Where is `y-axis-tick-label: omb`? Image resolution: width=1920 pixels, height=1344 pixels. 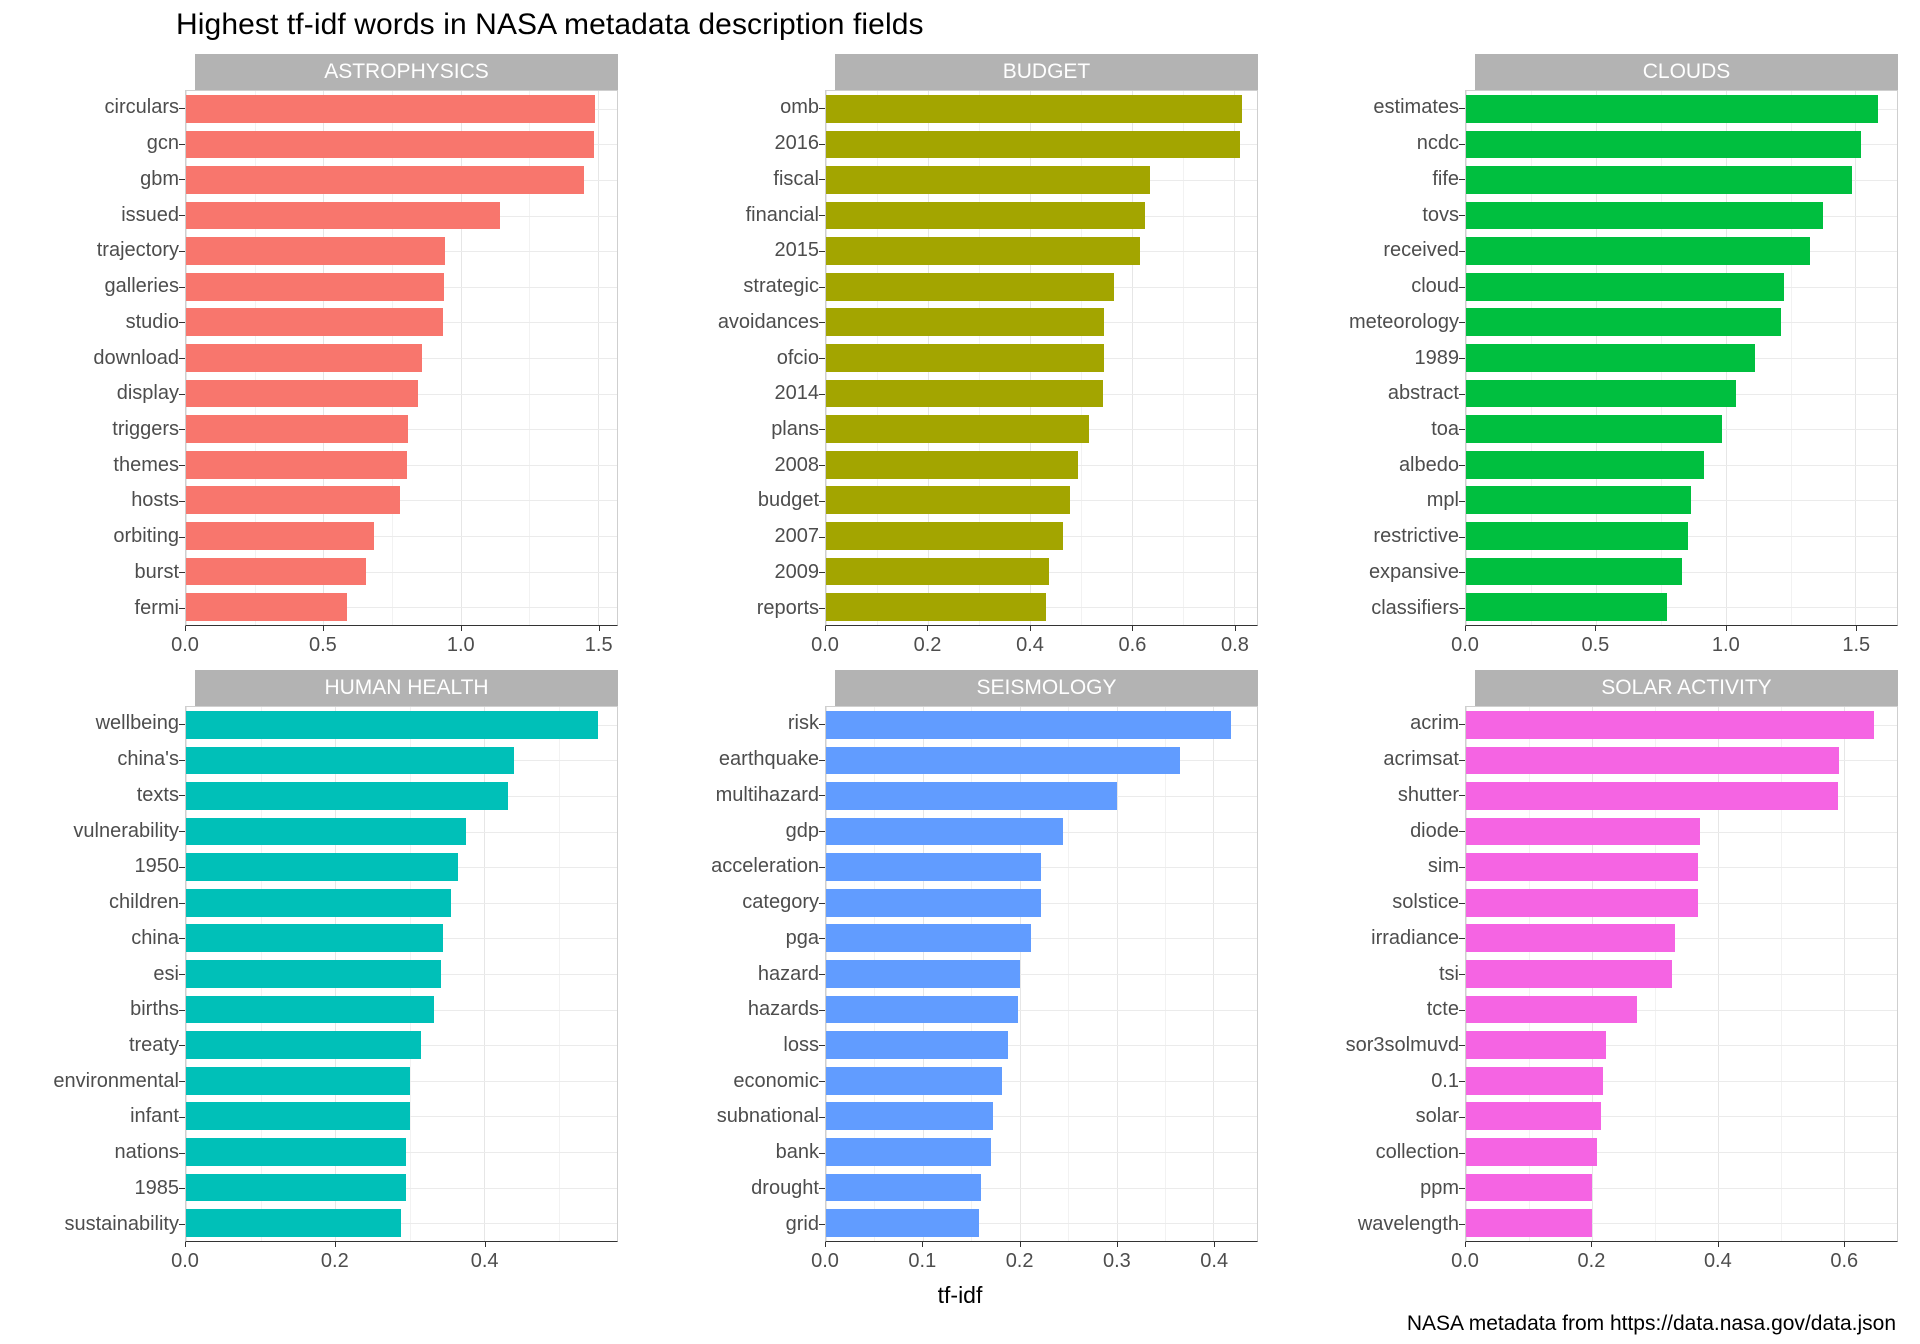
y-axis-tick-label: omb is located at coordinates (737, 108).